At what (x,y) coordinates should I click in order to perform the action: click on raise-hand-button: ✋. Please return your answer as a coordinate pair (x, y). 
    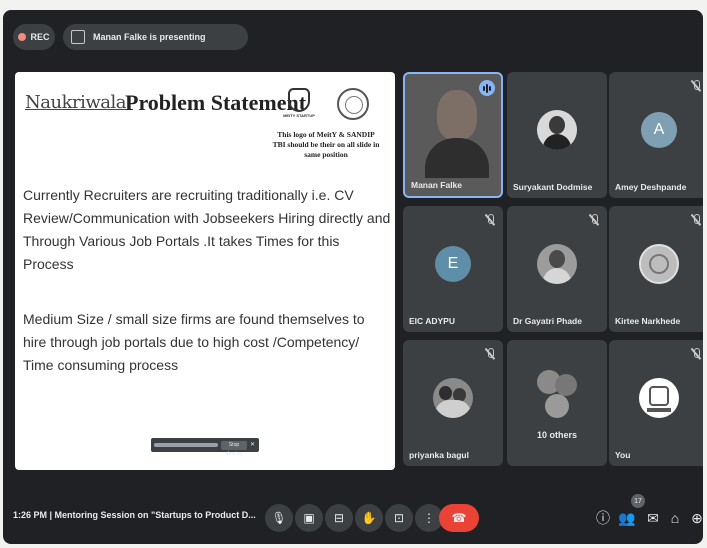
    Looking at the image, I should click on (369, 518).